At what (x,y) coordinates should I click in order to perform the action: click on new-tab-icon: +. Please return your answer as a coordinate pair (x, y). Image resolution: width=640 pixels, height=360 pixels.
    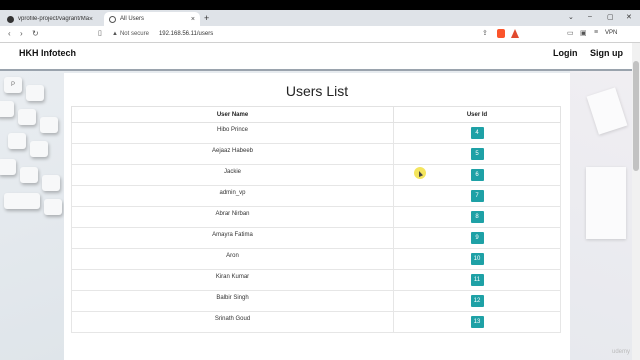
    Looking at the image, I should click on (206, 18).